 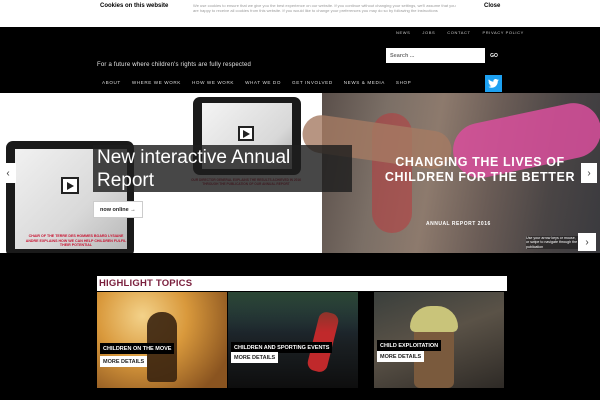 What do you see at coordinates (146, 283) in the screenshot?
I see `highlights-title: HIGHLIGHT TOPICS` at bounding box center [146, 283].